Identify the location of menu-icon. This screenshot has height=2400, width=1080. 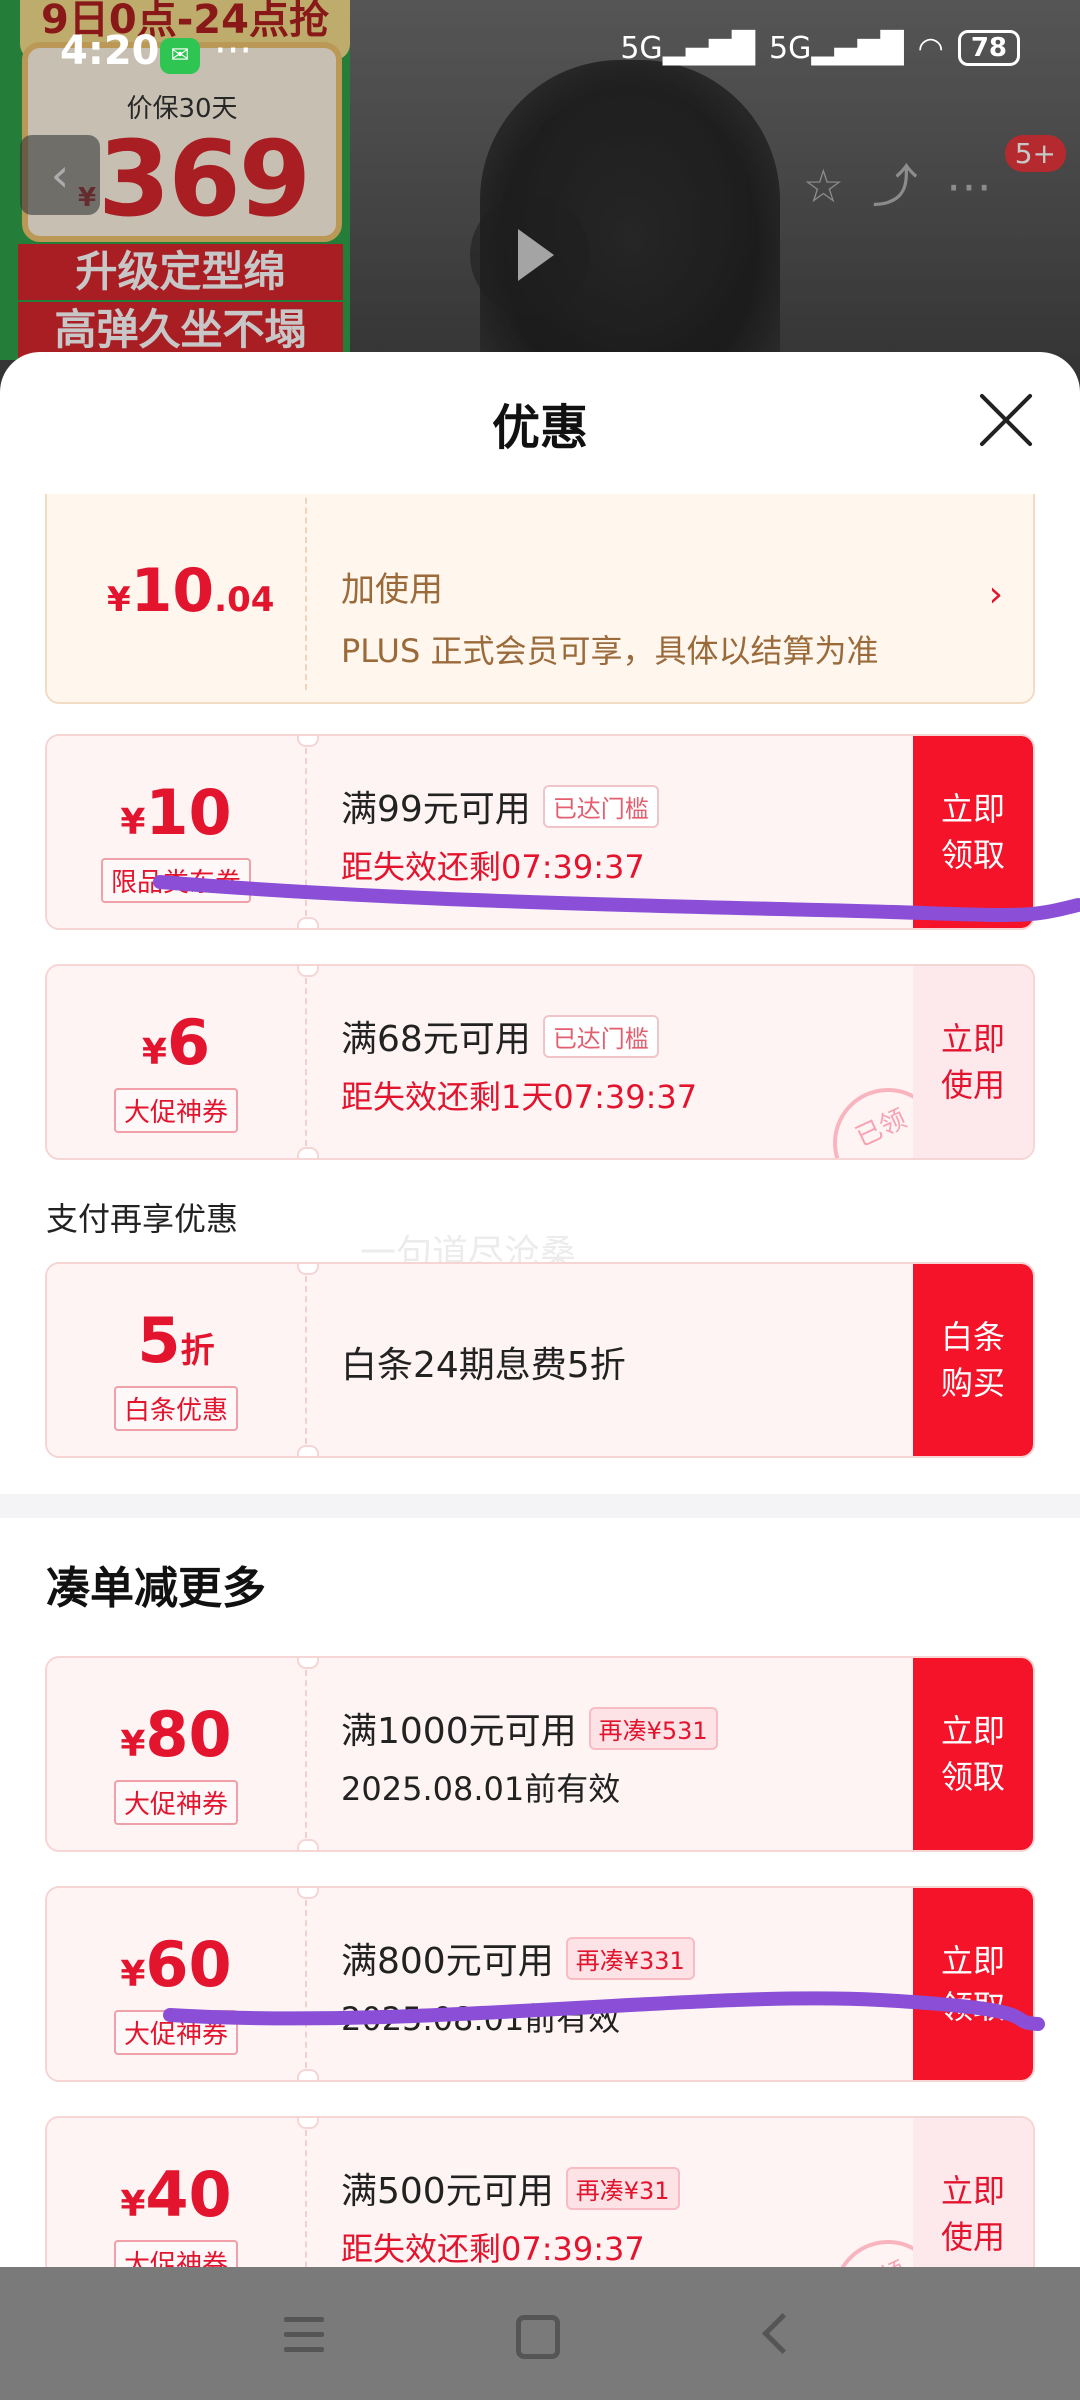
(304, 2335).